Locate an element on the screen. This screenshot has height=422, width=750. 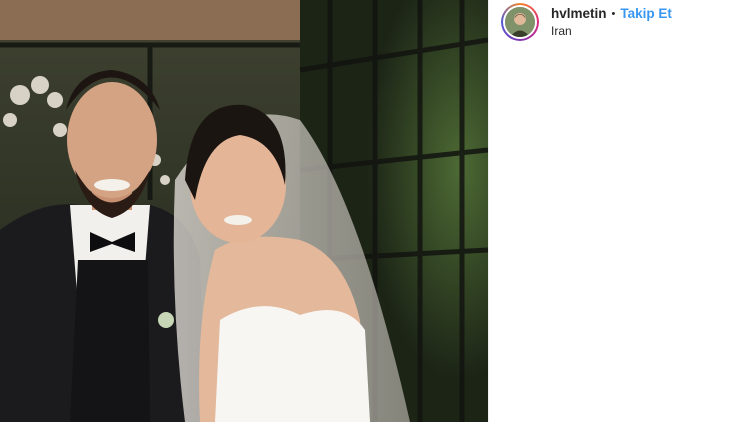
post-header: hvlmetin • Takip Et Iran is located at coordinates (586, 22).